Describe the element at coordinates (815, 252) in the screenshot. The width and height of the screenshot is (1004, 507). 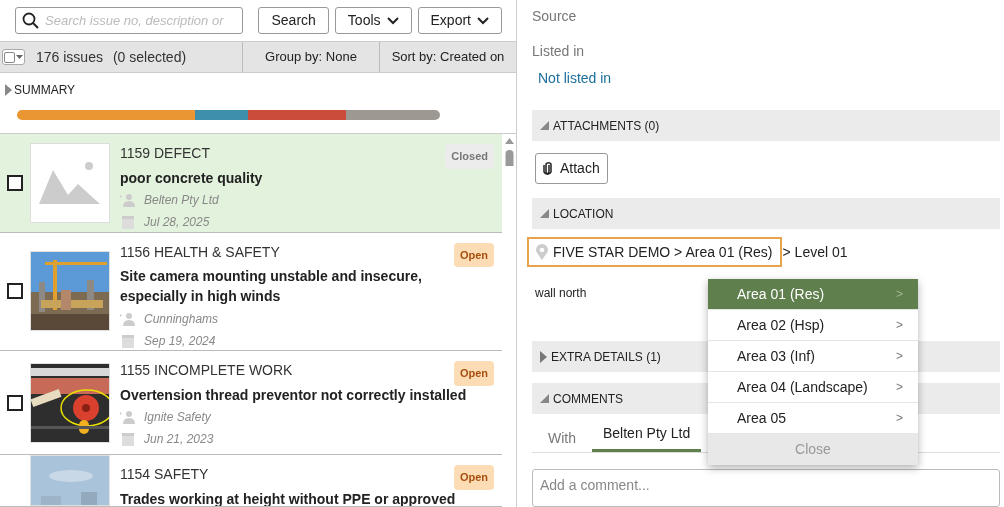
I see `location-path-rest: > Level 01` at that location.